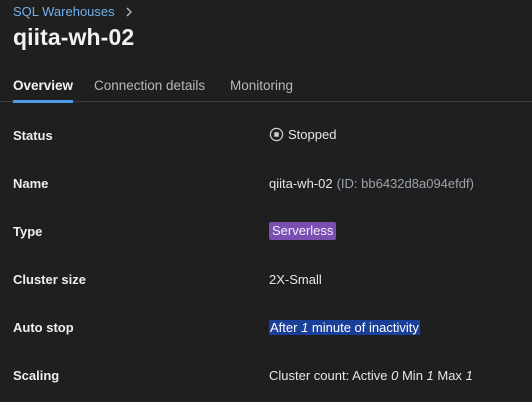 Image resolution: width=532 pixels, height=402 pixels. I want to click on breadcrumb: SQL Warehouses, so click(73, 11).